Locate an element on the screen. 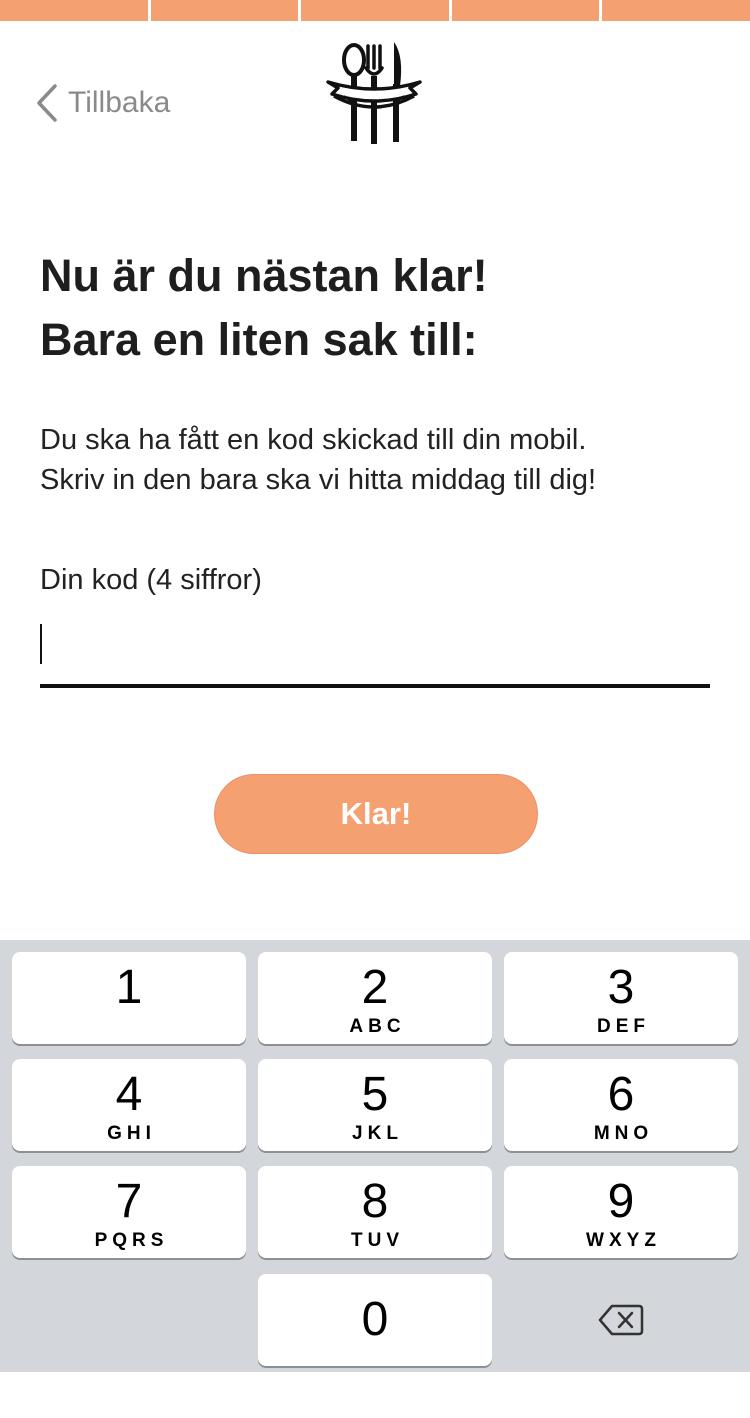 The width and height of the screenshot is (750, 1418). chevron-left-icon is located at coordinates (47, 103).